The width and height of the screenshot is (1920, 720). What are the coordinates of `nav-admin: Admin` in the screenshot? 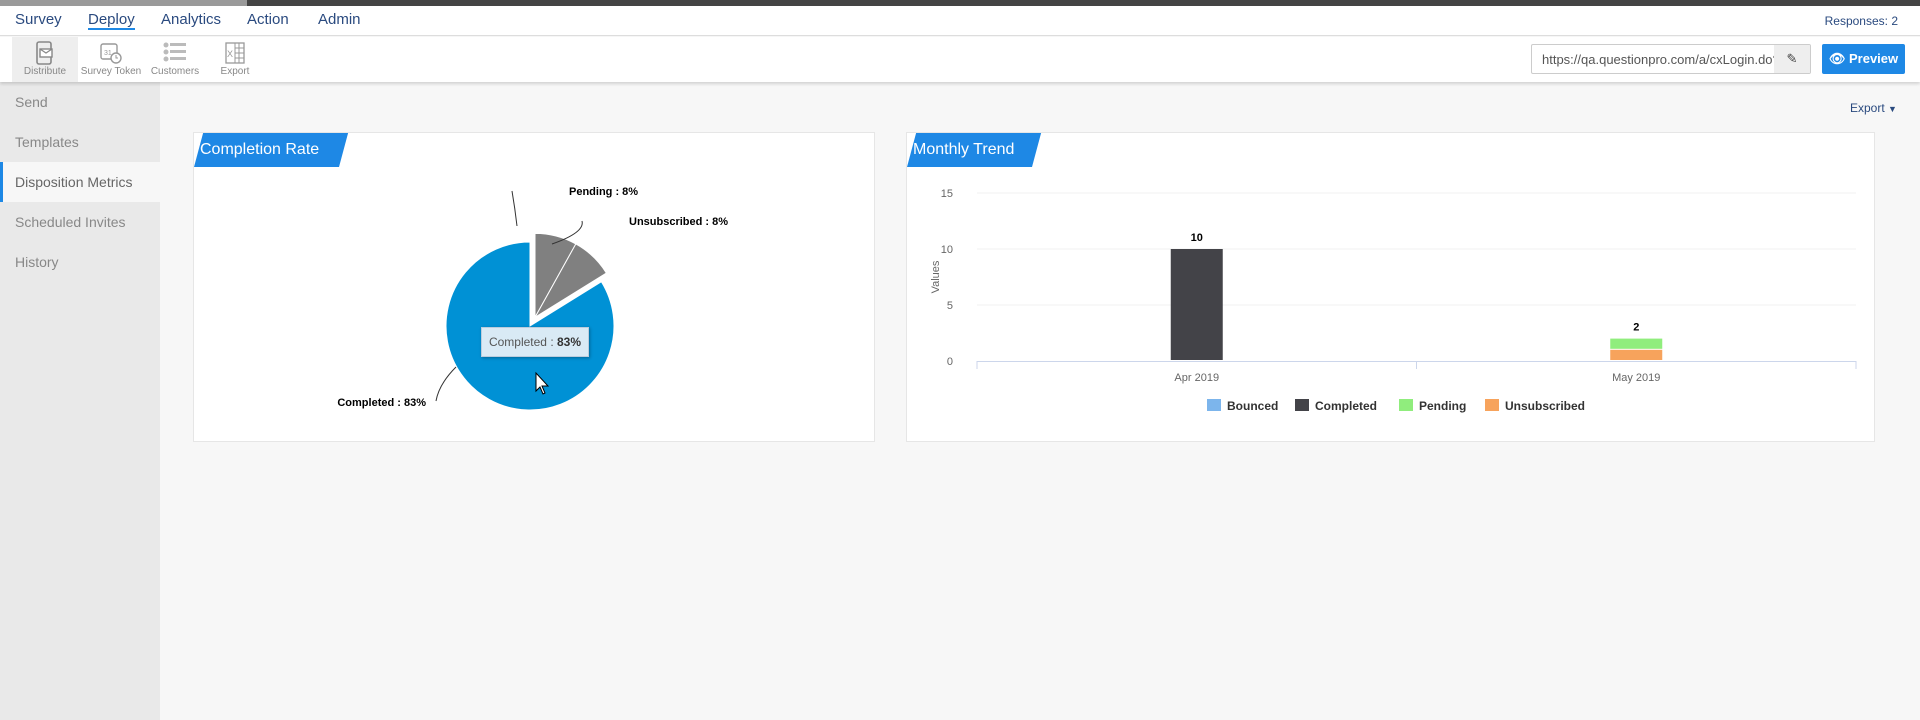 It's located at (339, 19).